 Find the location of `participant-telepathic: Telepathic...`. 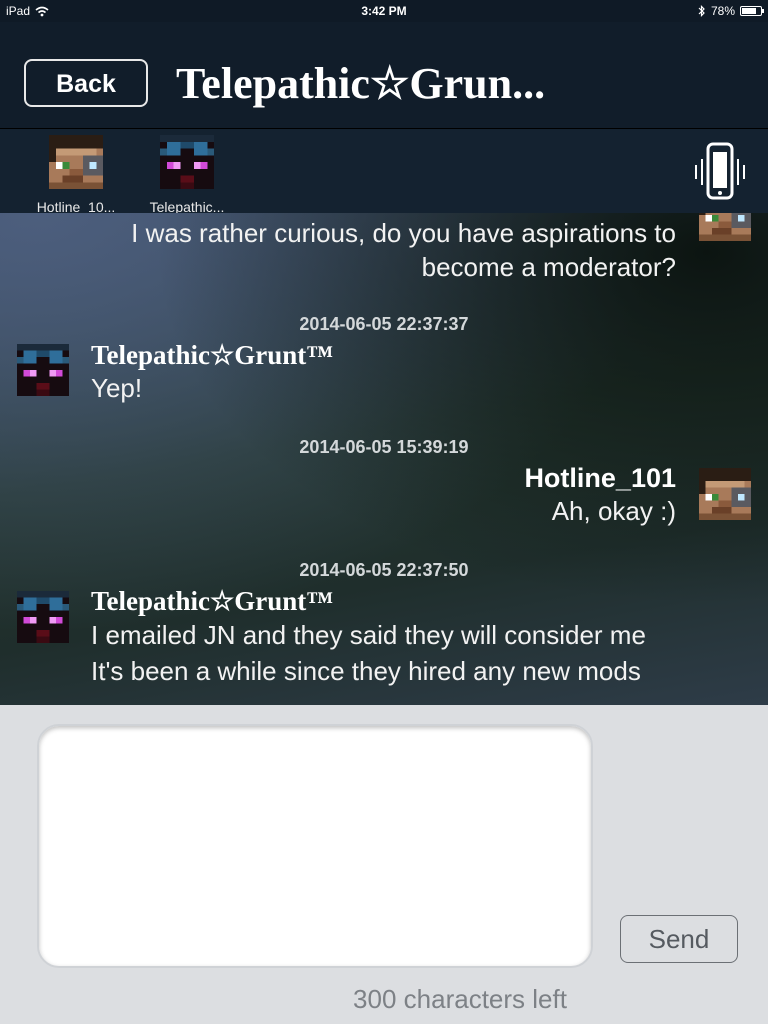

participant-telepathic: Telepathic... is located at coordinates (187, 175).